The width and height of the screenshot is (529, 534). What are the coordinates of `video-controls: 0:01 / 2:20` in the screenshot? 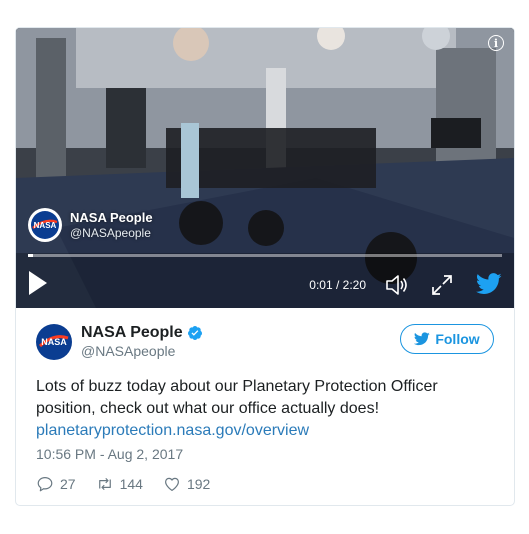 It's located at (265, 284).